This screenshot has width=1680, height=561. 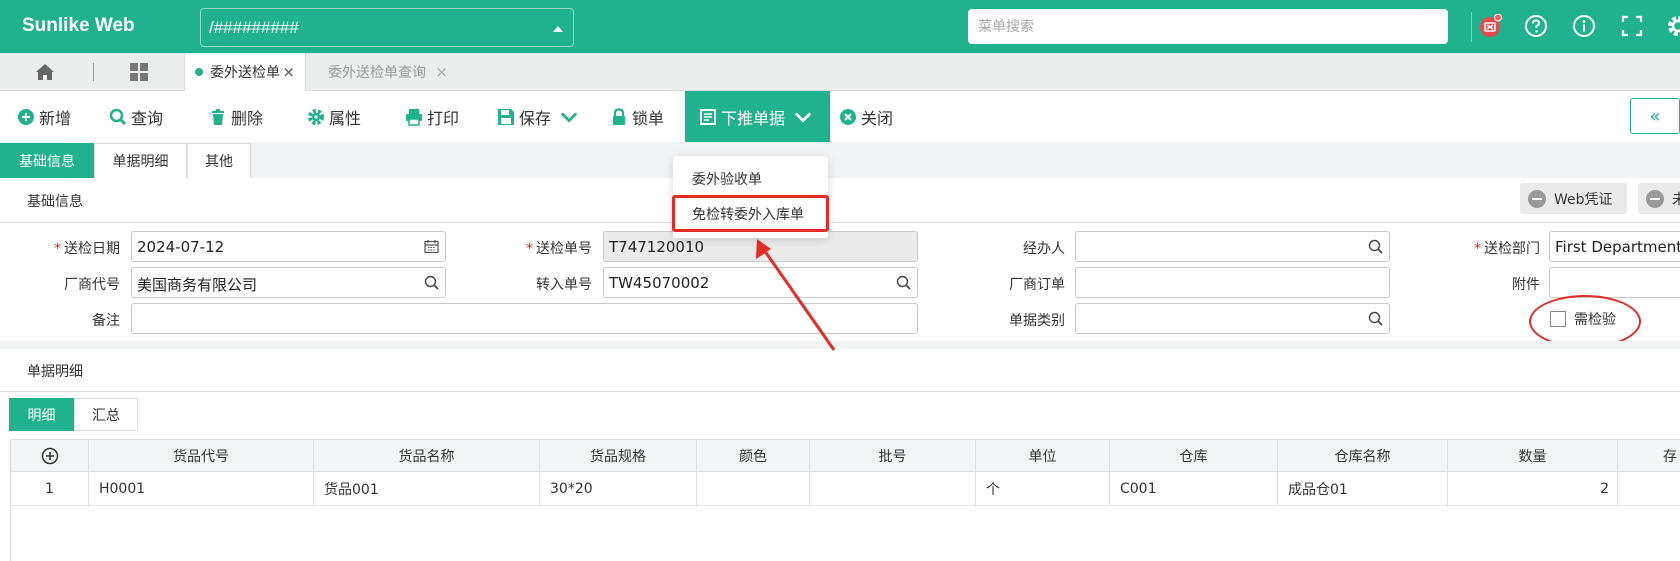 What do you see at coordinates (1232, 318) in the screenshot?
I see `doc-type-field` at bounding box center [1232, 318].